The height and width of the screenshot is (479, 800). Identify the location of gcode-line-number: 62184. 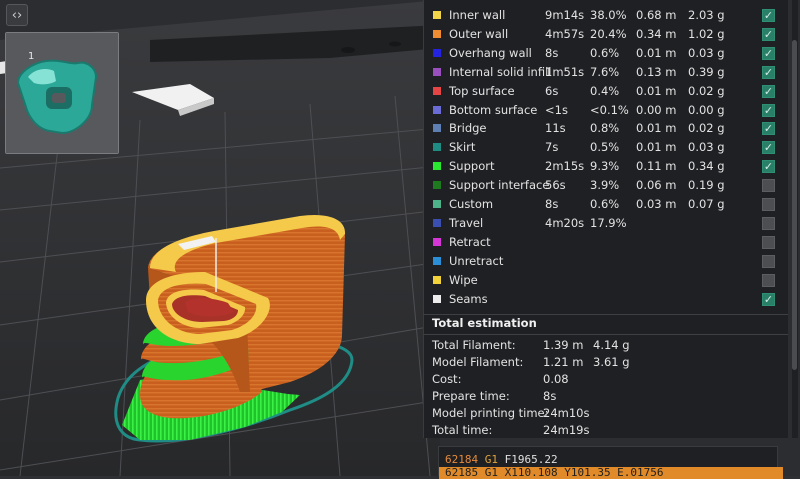
(462, 459).